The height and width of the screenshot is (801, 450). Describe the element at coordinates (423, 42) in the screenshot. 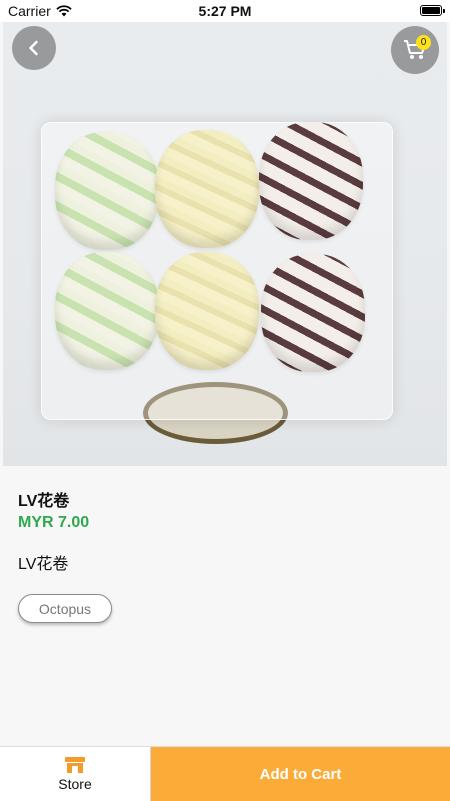

I see `cart-count-badge: 0` at that location.